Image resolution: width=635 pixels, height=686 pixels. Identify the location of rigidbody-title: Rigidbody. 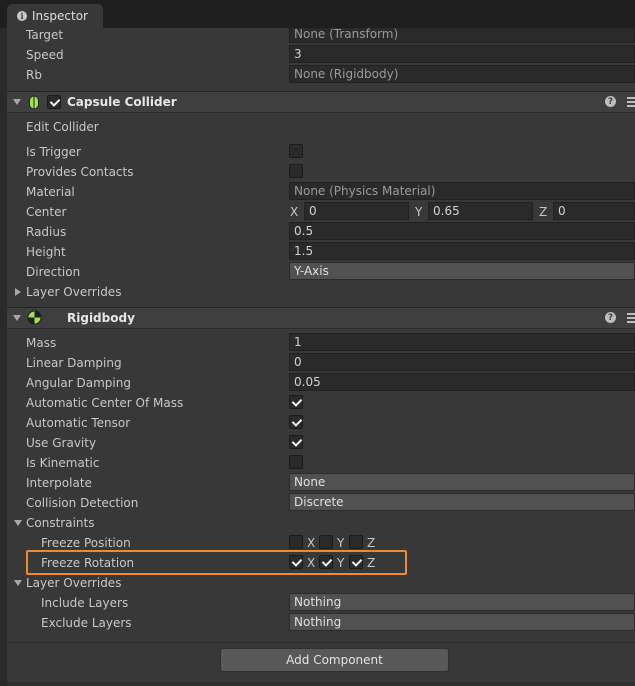
(101, 318).